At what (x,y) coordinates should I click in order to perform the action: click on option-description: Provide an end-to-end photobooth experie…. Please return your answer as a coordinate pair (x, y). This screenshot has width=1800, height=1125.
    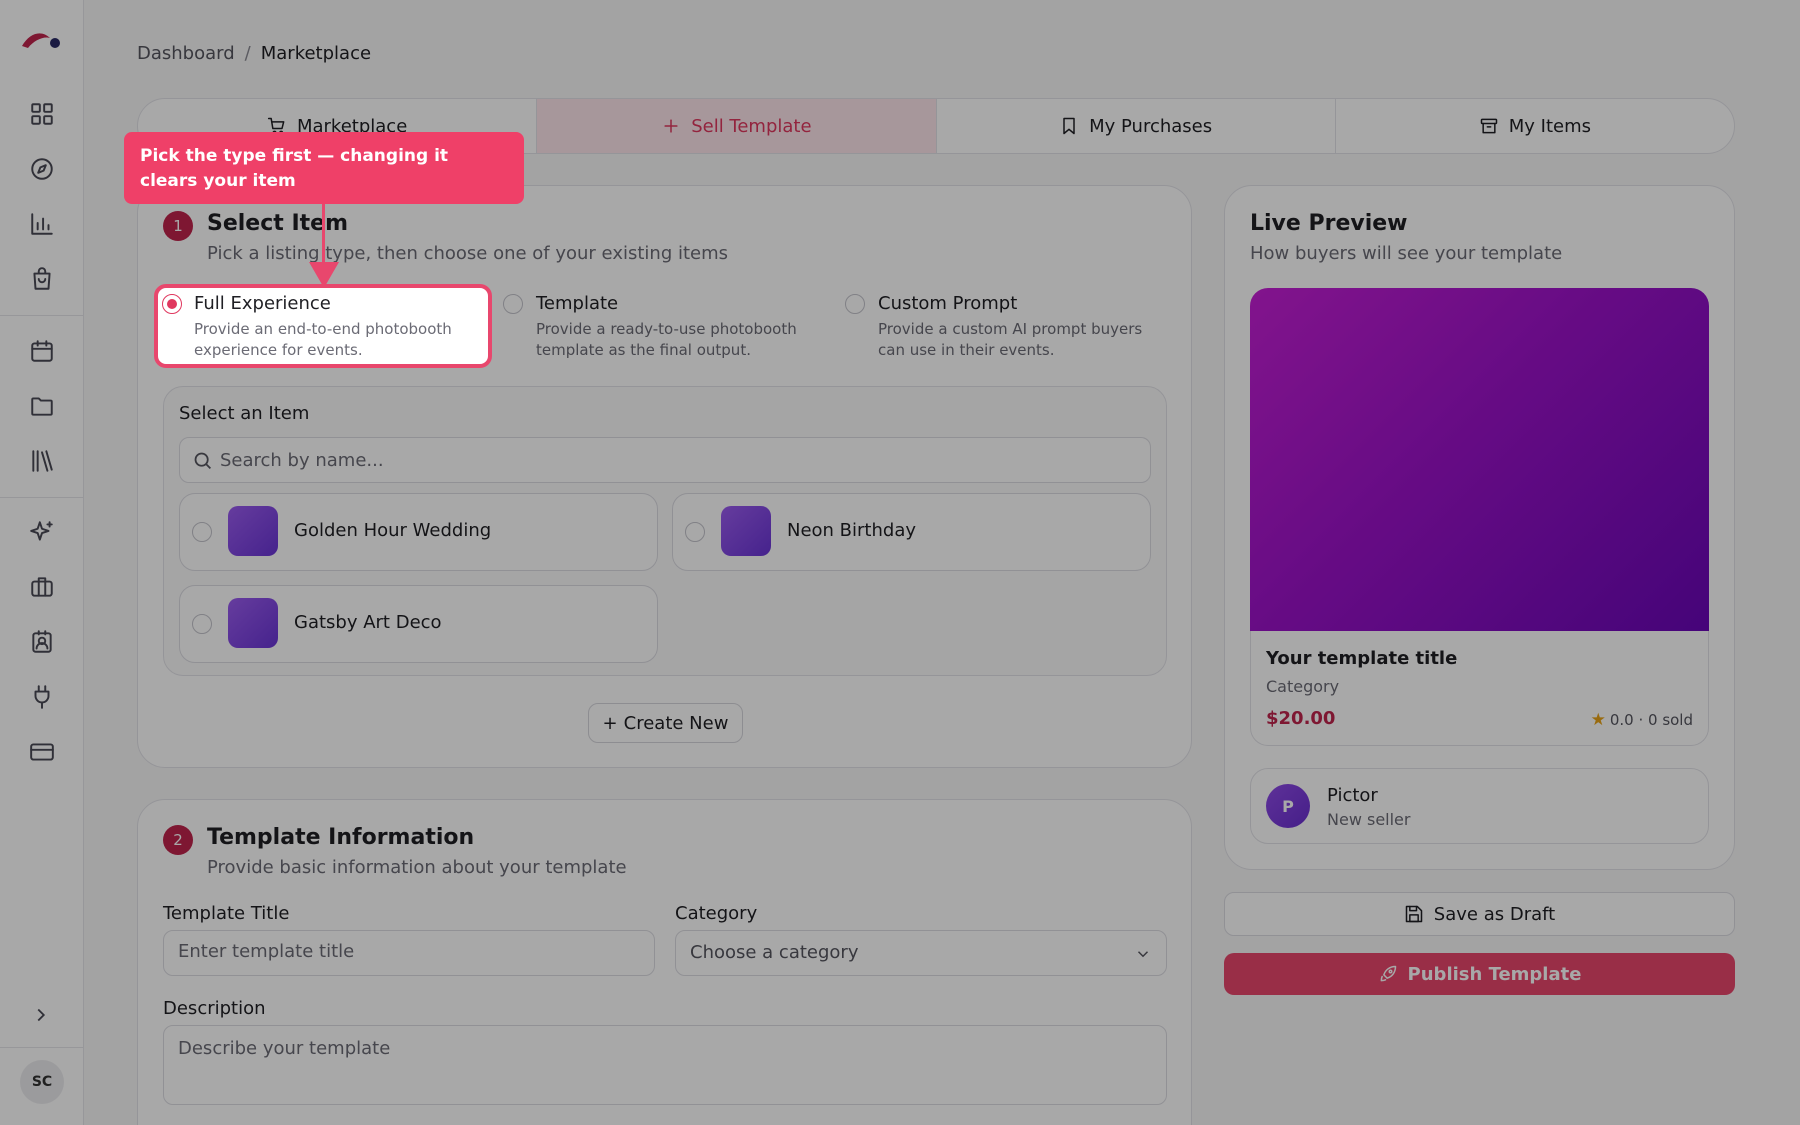
    Looking at the image, I should click on (323, 339).